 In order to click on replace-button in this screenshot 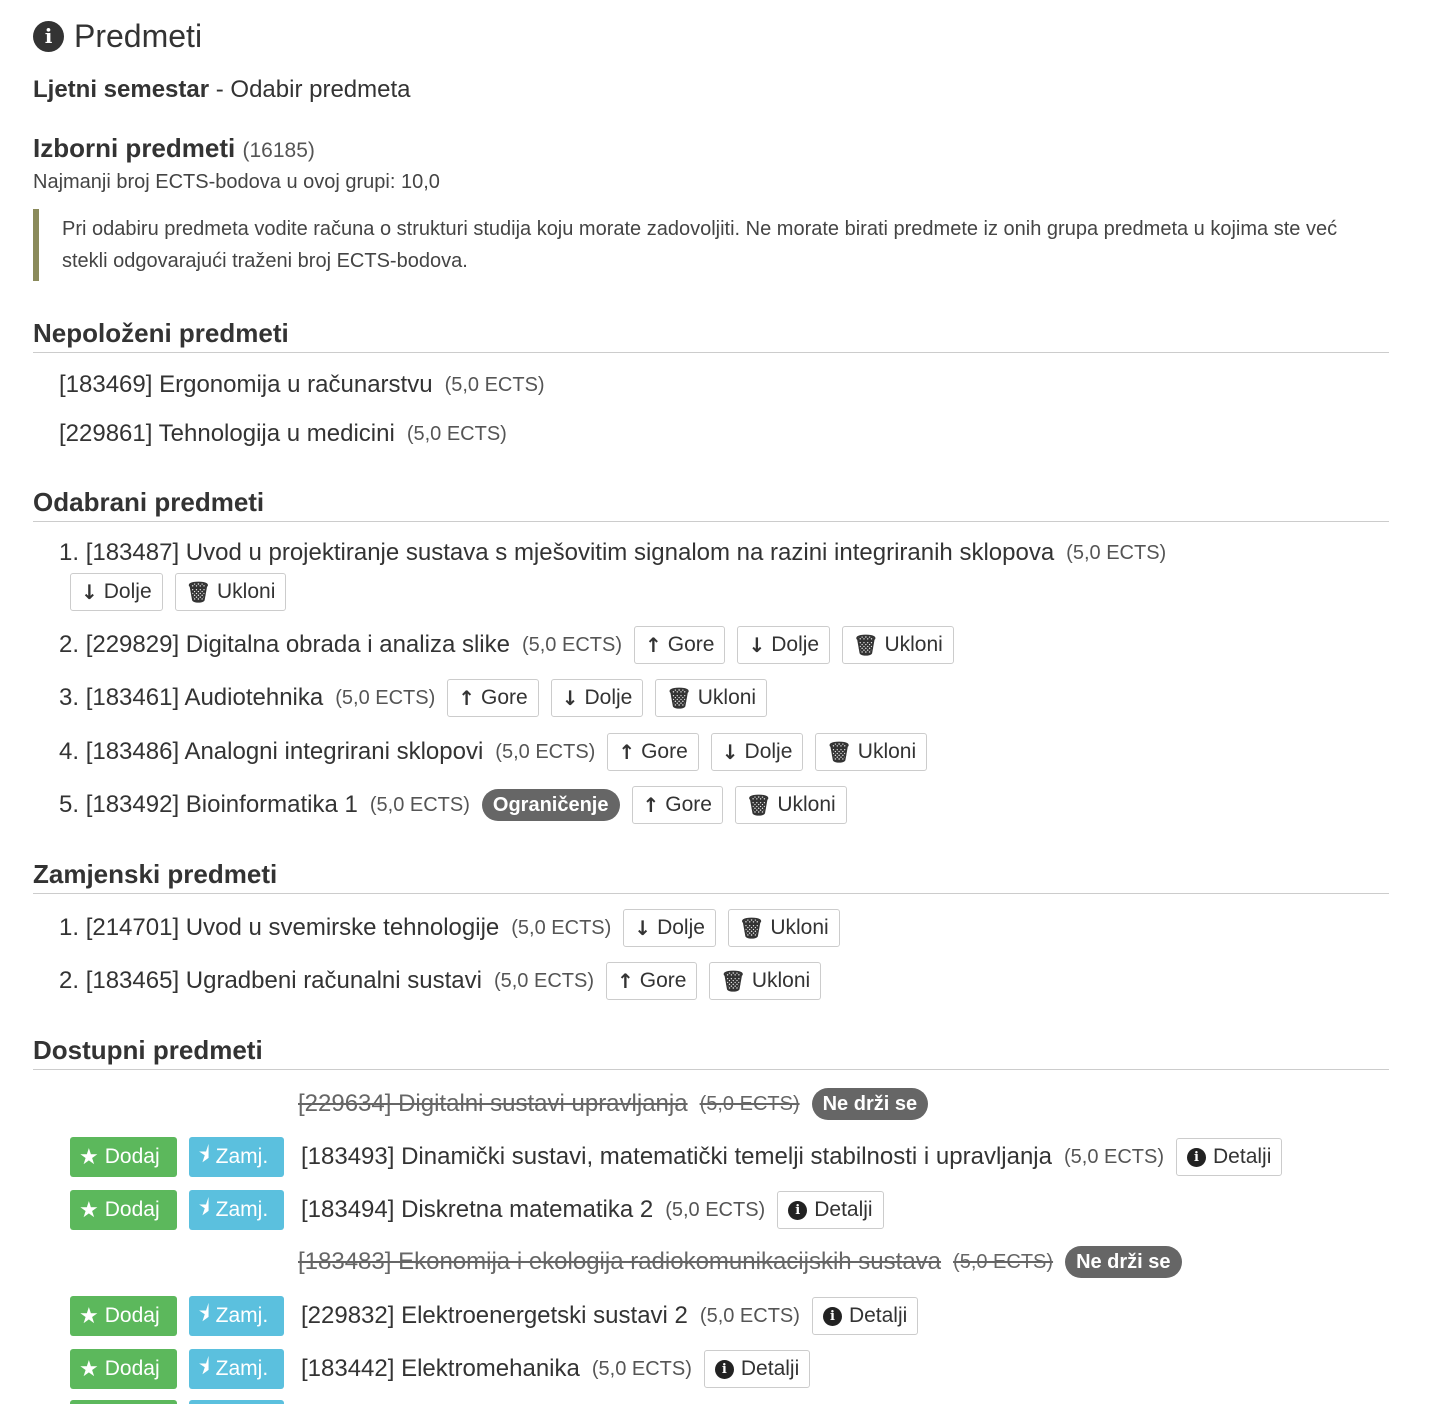, I will do `click(236, 1402)`.